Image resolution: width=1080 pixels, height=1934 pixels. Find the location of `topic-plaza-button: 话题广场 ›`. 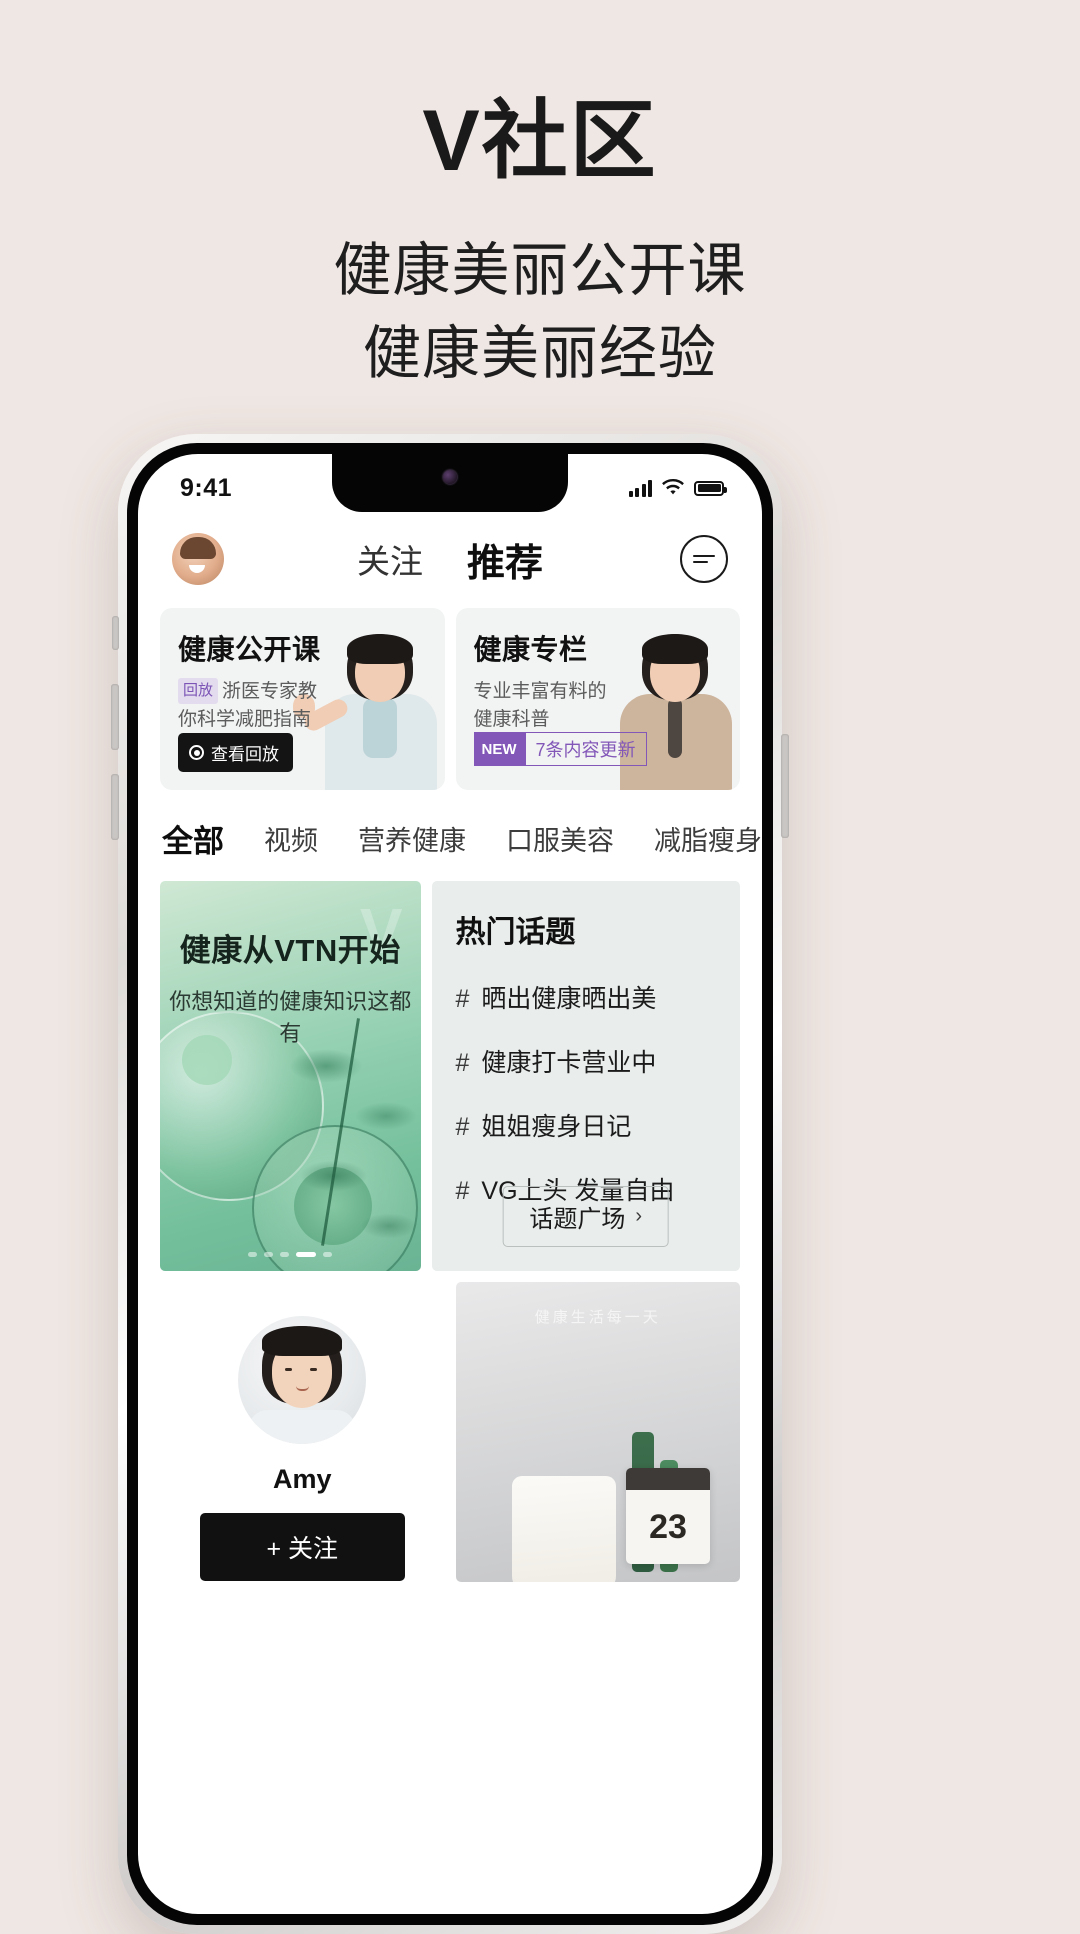

topic-plaza-button: 话题广场 › is located at coordinates (586, 1216).